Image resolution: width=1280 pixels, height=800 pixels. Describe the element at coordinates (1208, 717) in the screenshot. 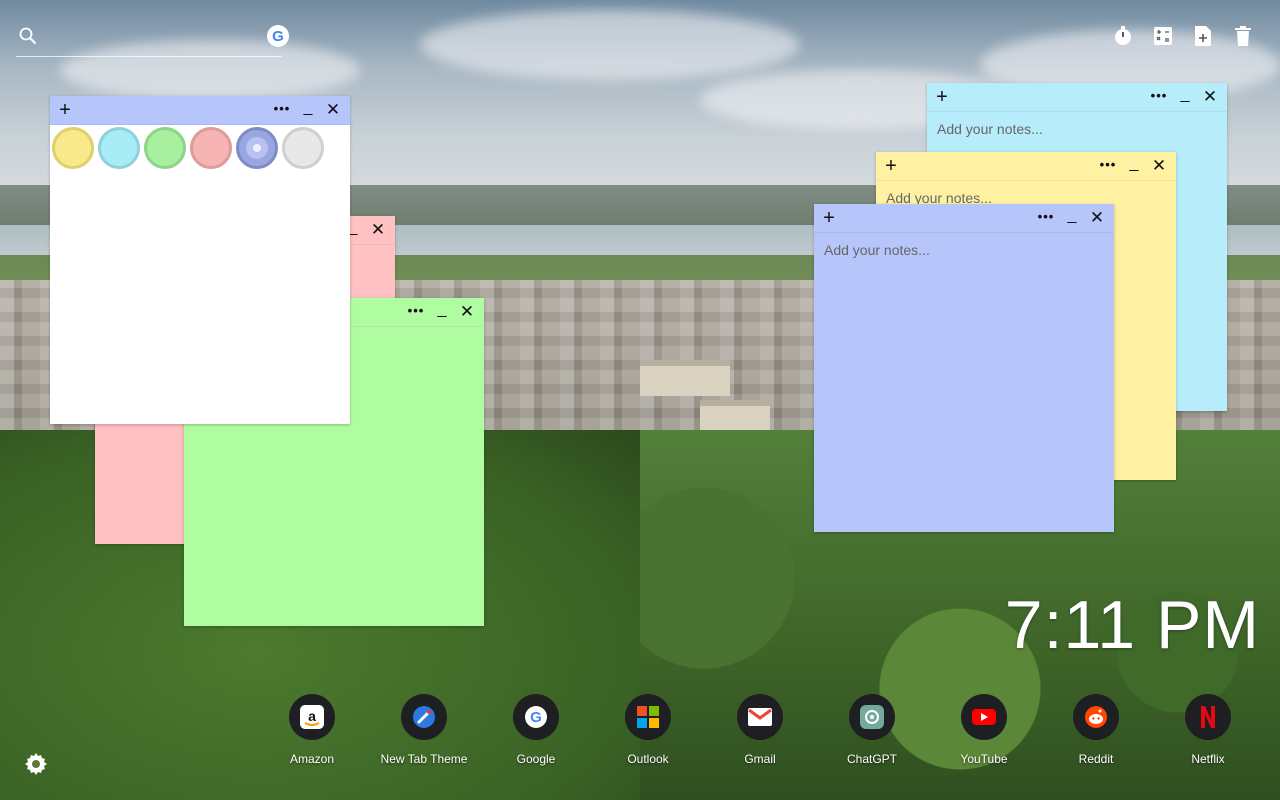

I see `netflix-icon` at that location.